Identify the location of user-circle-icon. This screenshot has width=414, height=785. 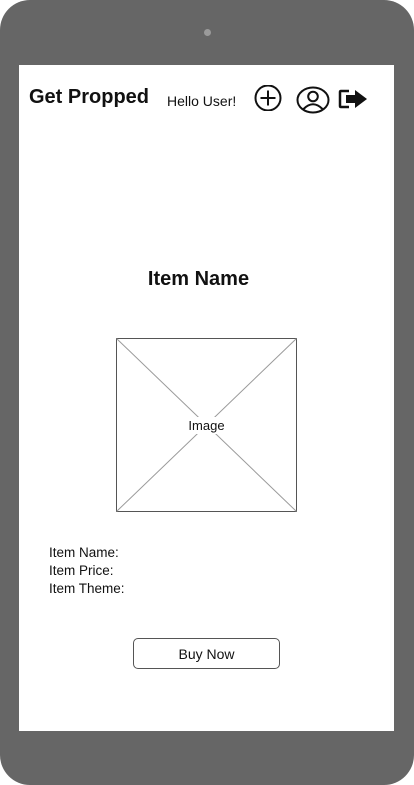
(313, 100).